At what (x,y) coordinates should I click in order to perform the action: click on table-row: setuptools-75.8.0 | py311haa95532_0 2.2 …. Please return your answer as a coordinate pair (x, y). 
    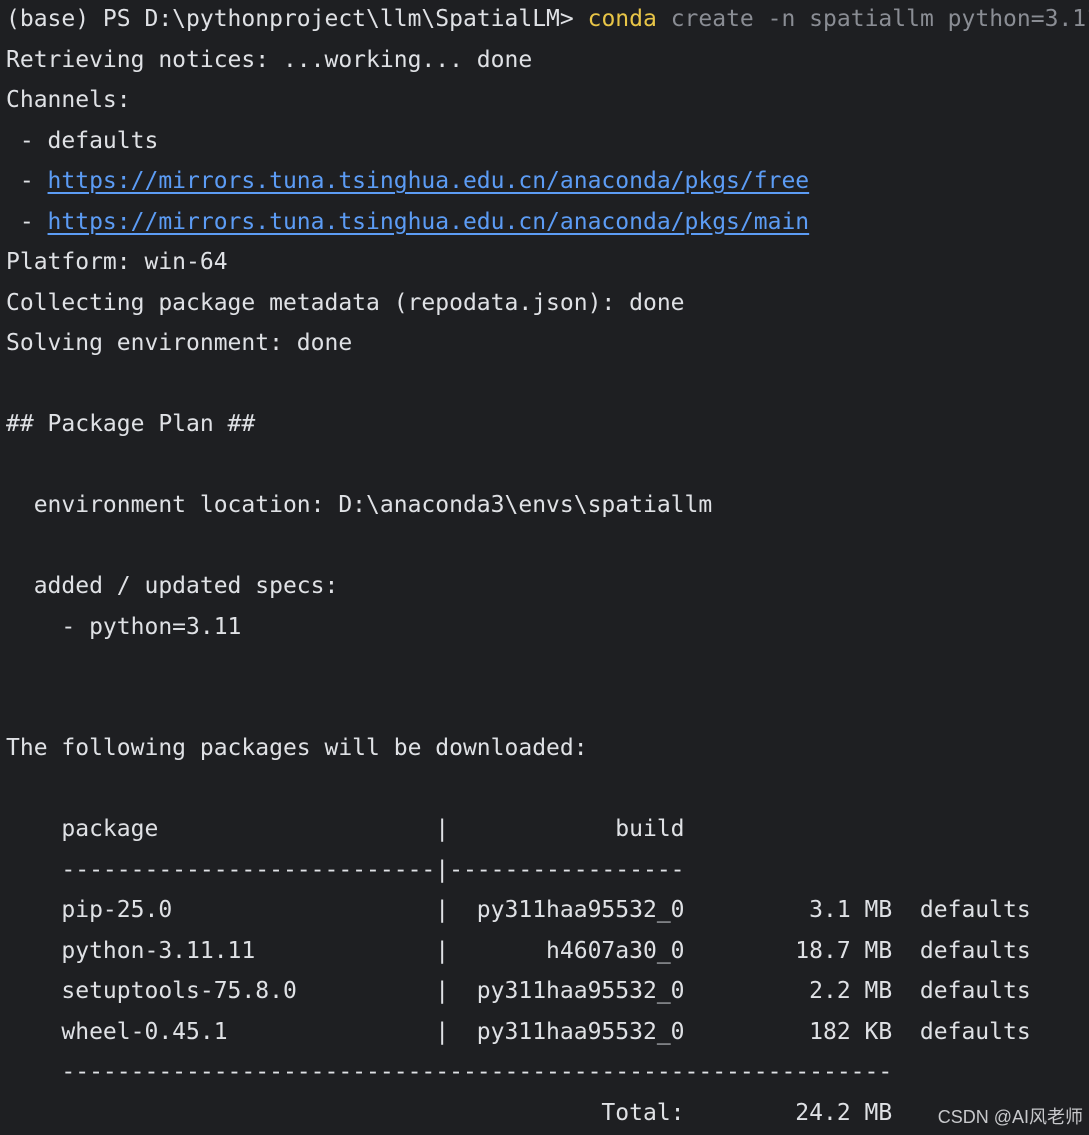
    Looking at the image, I should click on (518, 991).